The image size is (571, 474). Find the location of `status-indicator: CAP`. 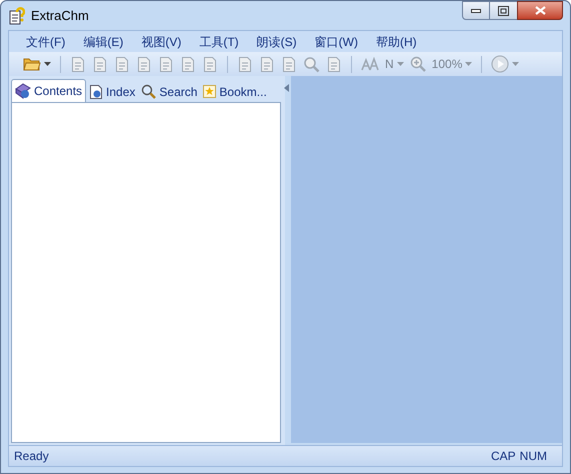

status-indicator: CAP is located at coordinates (503, 456).